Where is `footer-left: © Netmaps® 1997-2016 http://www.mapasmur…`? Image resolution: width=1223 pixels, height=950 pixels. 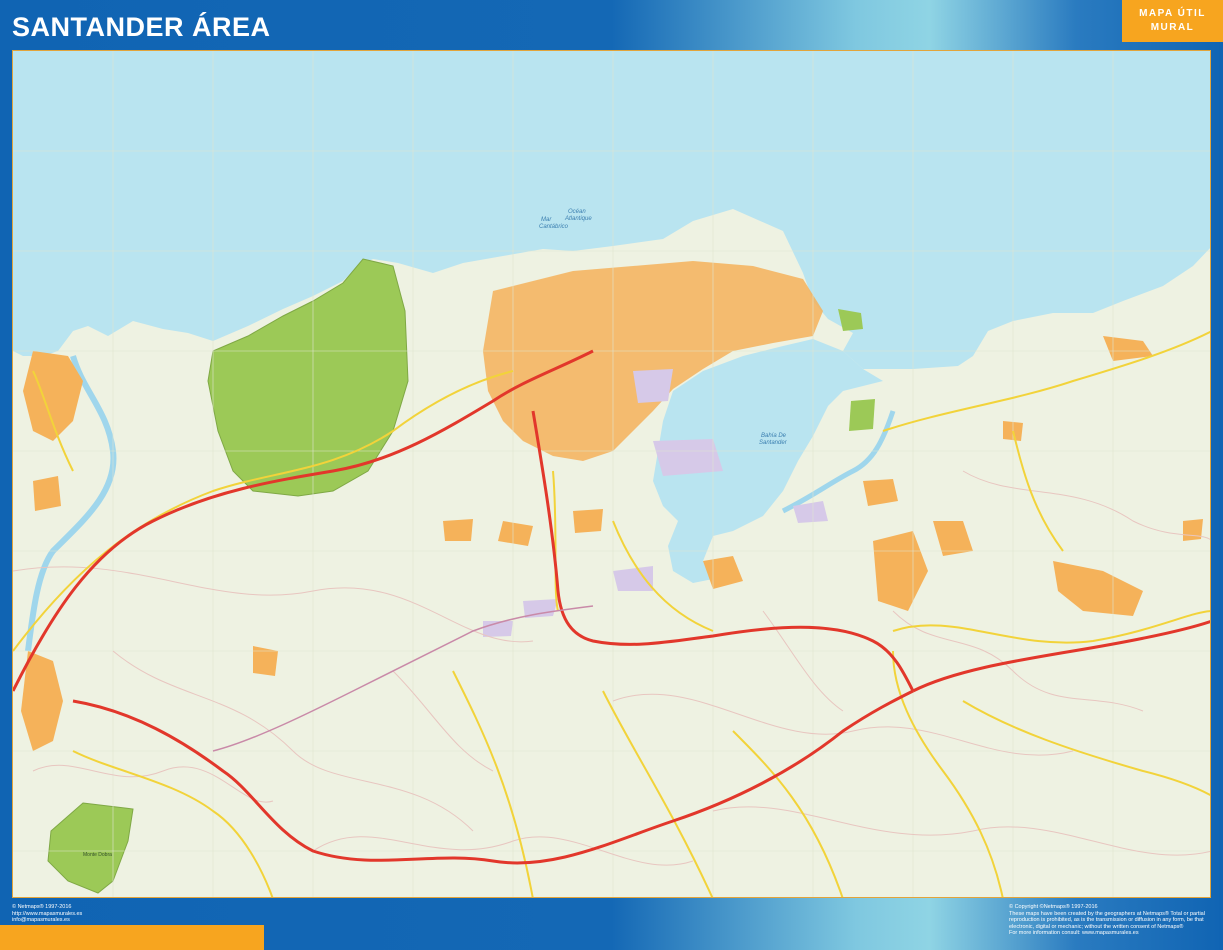
footer-left: © Netmaps® 1997-2016 http://www.mapasmur… is located at coordinates (47, 914).